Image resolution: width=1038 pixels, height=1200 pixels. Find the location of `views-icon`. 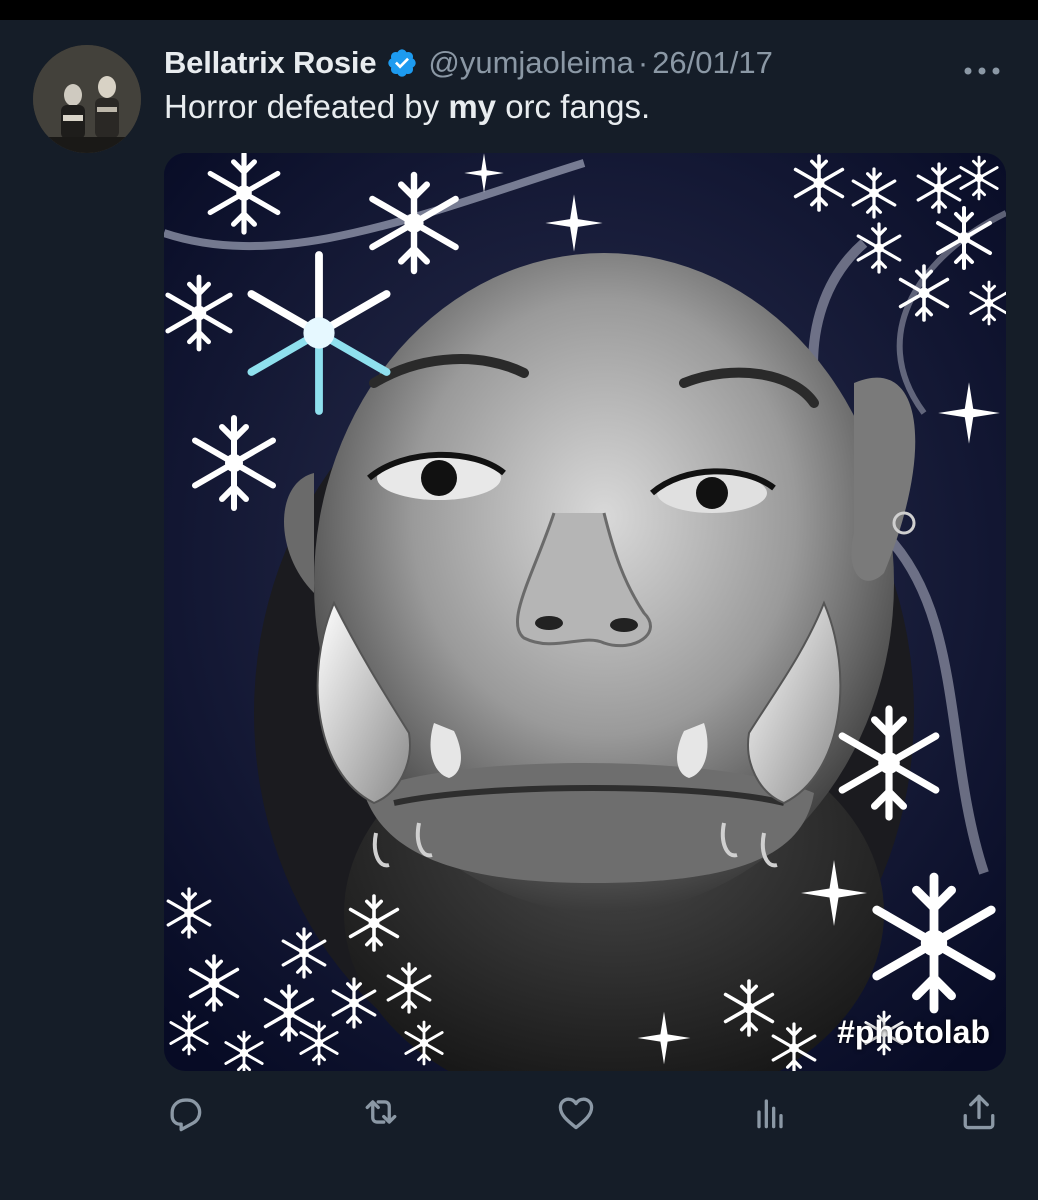

views-icon is located at coordinates (770, 1112).